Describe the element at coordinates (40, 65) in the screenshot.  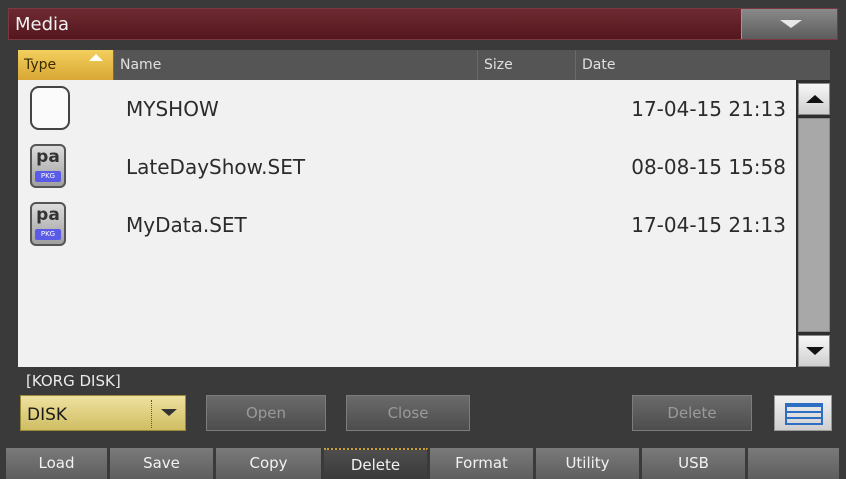
I see `column-label-type: Type` at that location.